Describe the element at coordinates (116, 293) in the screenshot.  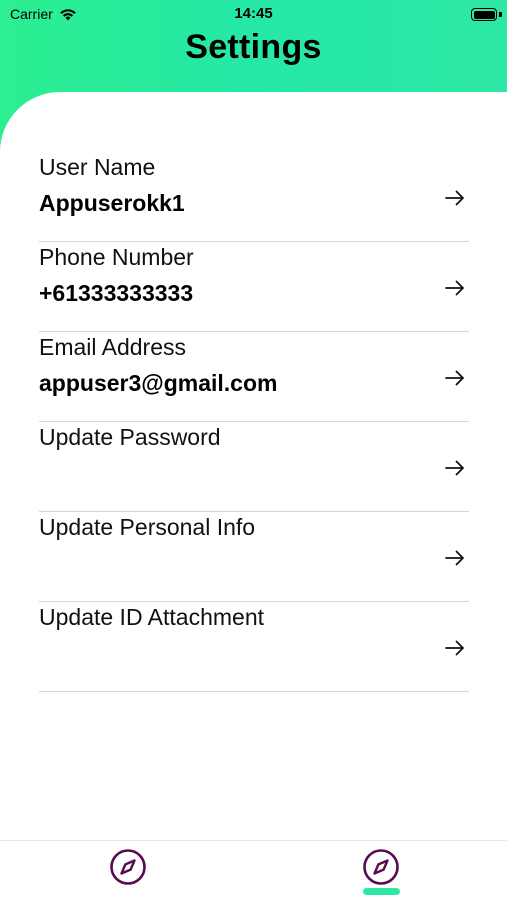
I see `row-value: +61333333333` at that location.